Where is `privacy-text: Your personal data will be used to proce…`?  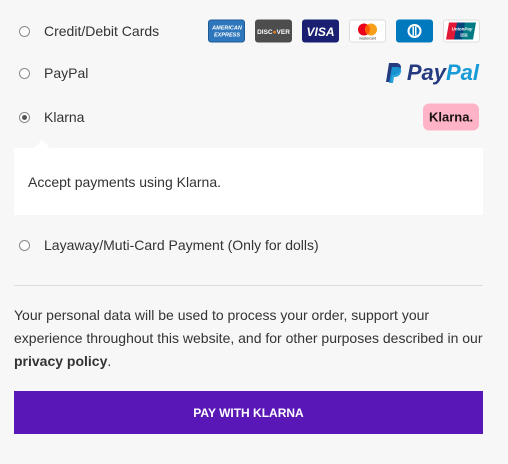 privacy-text: Your personal data will be used to proce… is located at coordinates (248, 326).